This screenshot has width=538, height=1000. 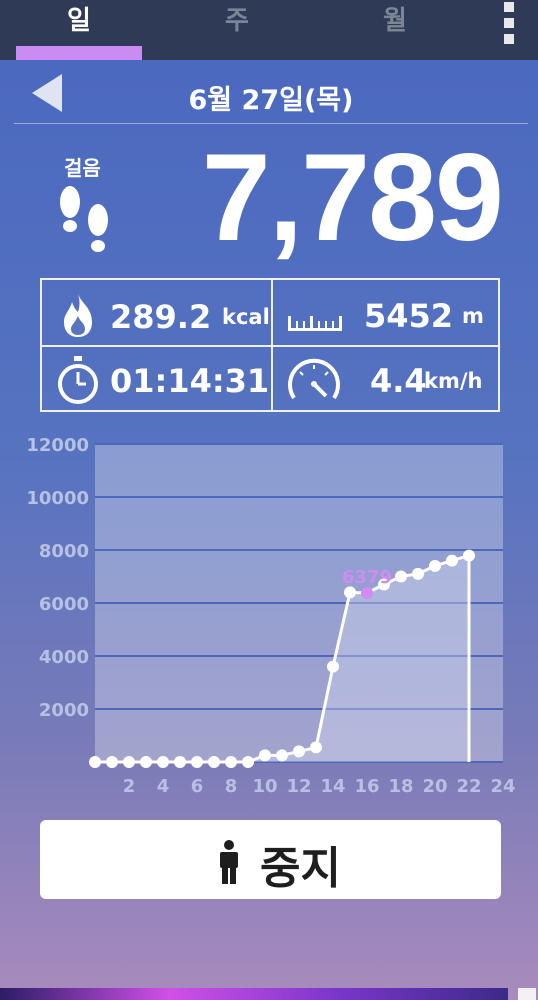 I want to click on x-tick-label: 22, so click(x=468, y=786).